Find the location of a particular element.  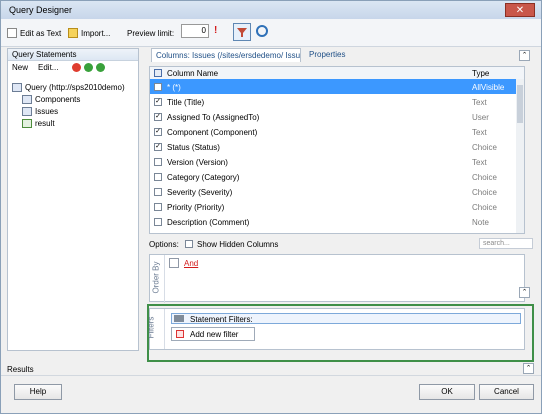

table-row: ✓ Component (Component) Text is located at coordinates (333, 131).